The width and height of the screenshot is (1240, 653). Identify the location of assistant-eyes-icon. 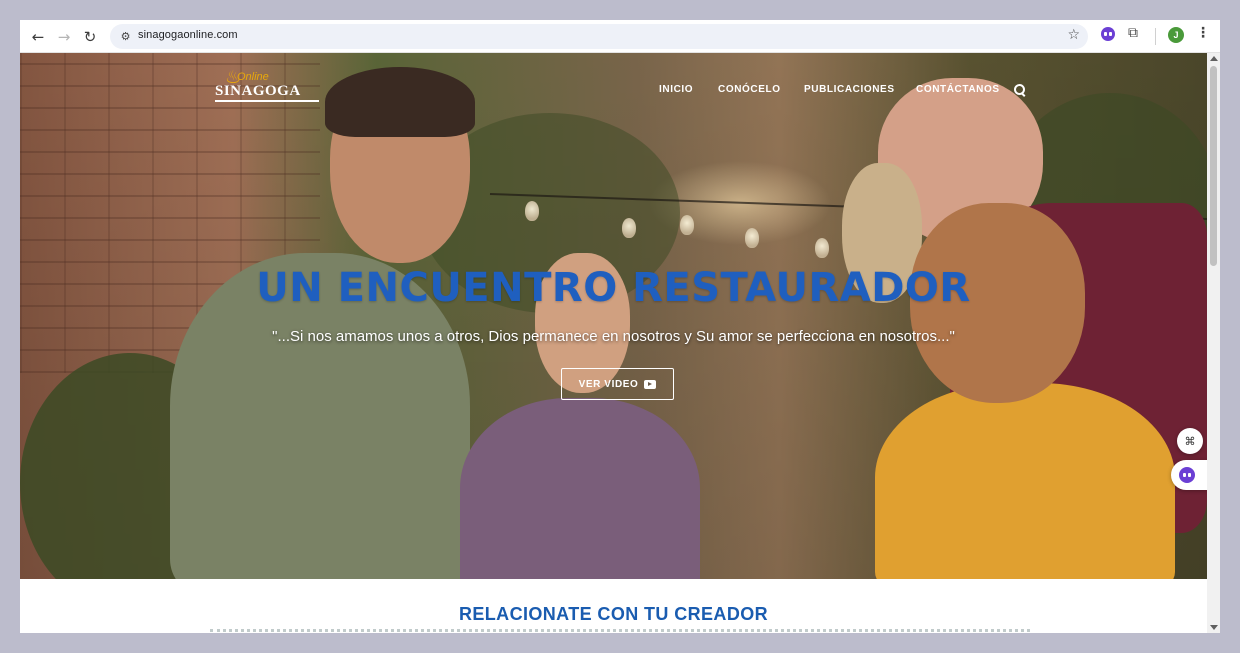
(1187, 475).